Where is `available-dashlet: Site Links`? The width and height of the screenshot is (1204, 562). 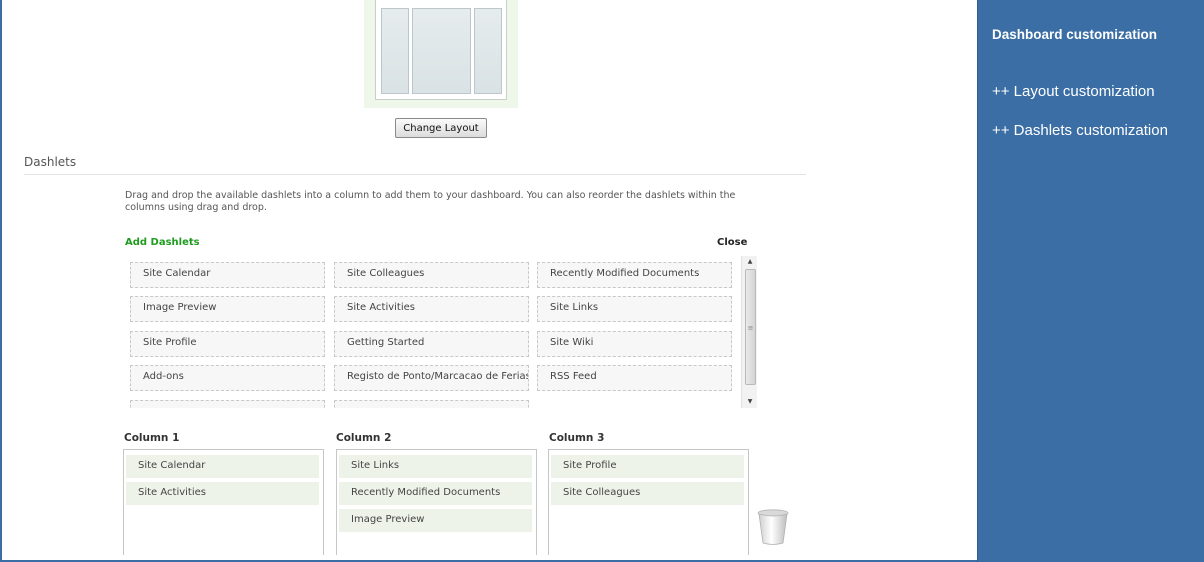 available-dashlet: Site Links is located at coordinates (634, 309).